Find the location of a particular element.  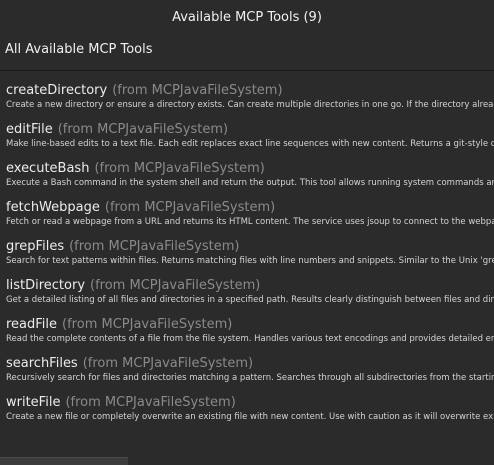

tool-name: listDirectory is located at coordinates (46, 285).